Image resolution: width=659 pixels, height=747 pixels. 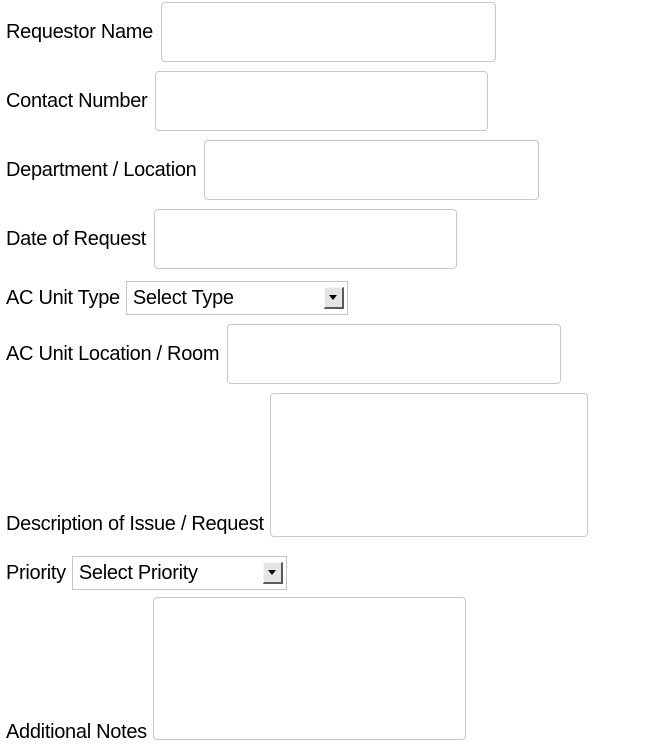 I want to click on priority-label: Priority, so click(x=36, y=573).